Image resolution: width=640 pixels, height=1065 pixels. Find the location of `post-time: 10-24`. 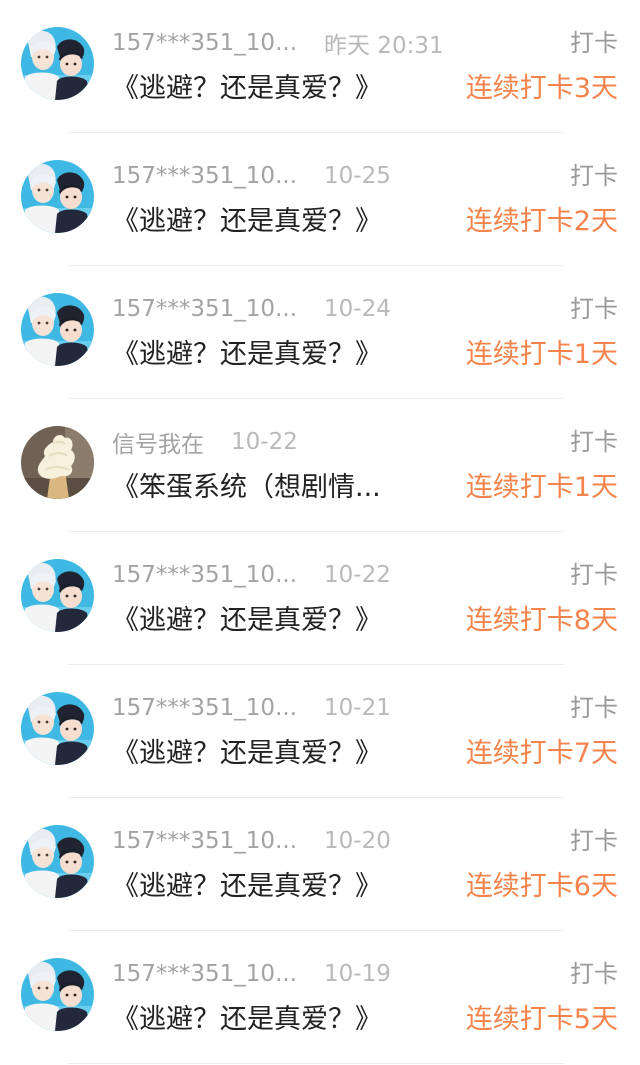

post-time: 10-24 is located at coordinates (357, 309).